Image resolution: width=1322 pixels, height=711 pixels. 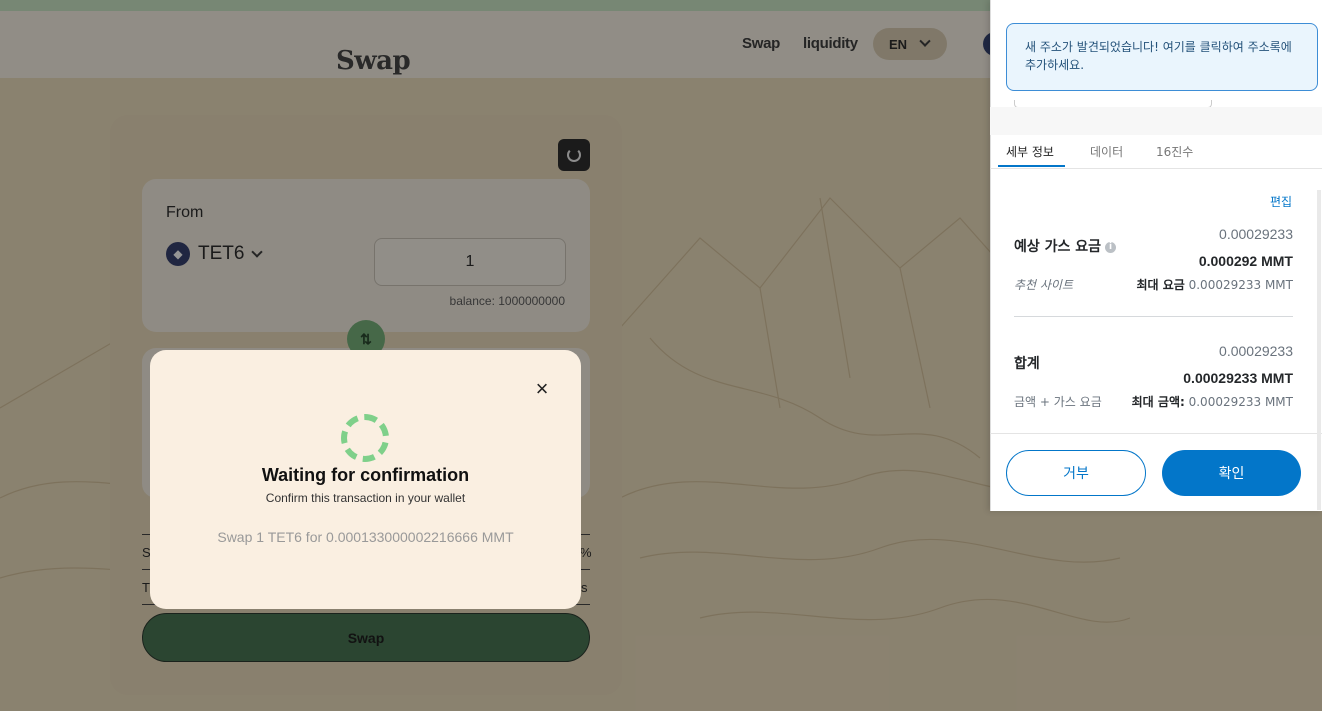 What do you see at coordinates (1156, 121) in the screenshot?
I see `tabs-background` at bounding box center [1156, 121].